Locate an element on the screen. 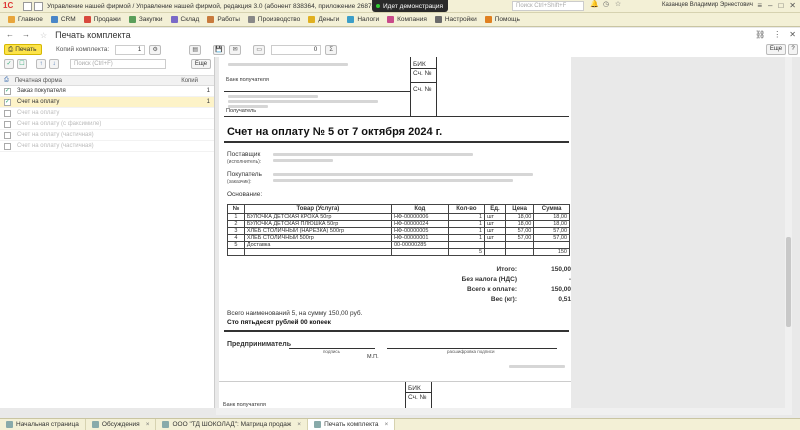  total-row: Всего к оплате: 150,00 is located at coordinates (475, 291).